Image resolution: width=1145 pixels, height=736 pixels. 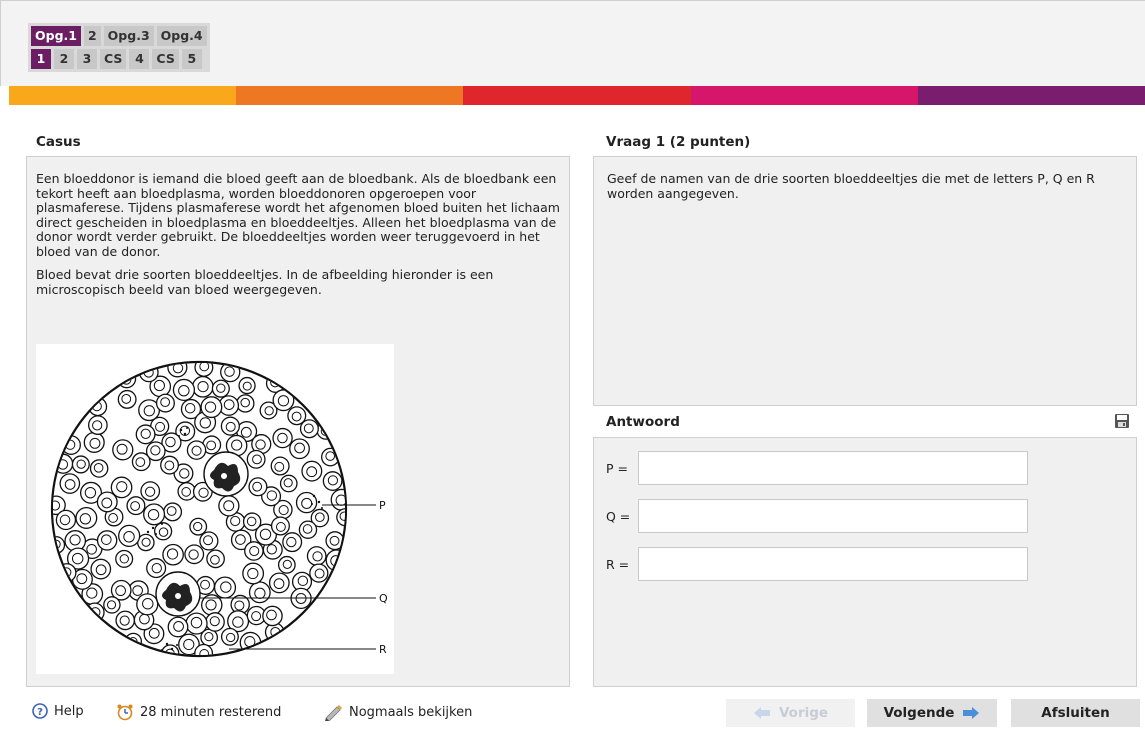 I want to click on top-navigation-bar: Opg.1 2 Opg.3 Opg.4 1 2 3 CS 4 CS 5, so click(x=572, y=43).